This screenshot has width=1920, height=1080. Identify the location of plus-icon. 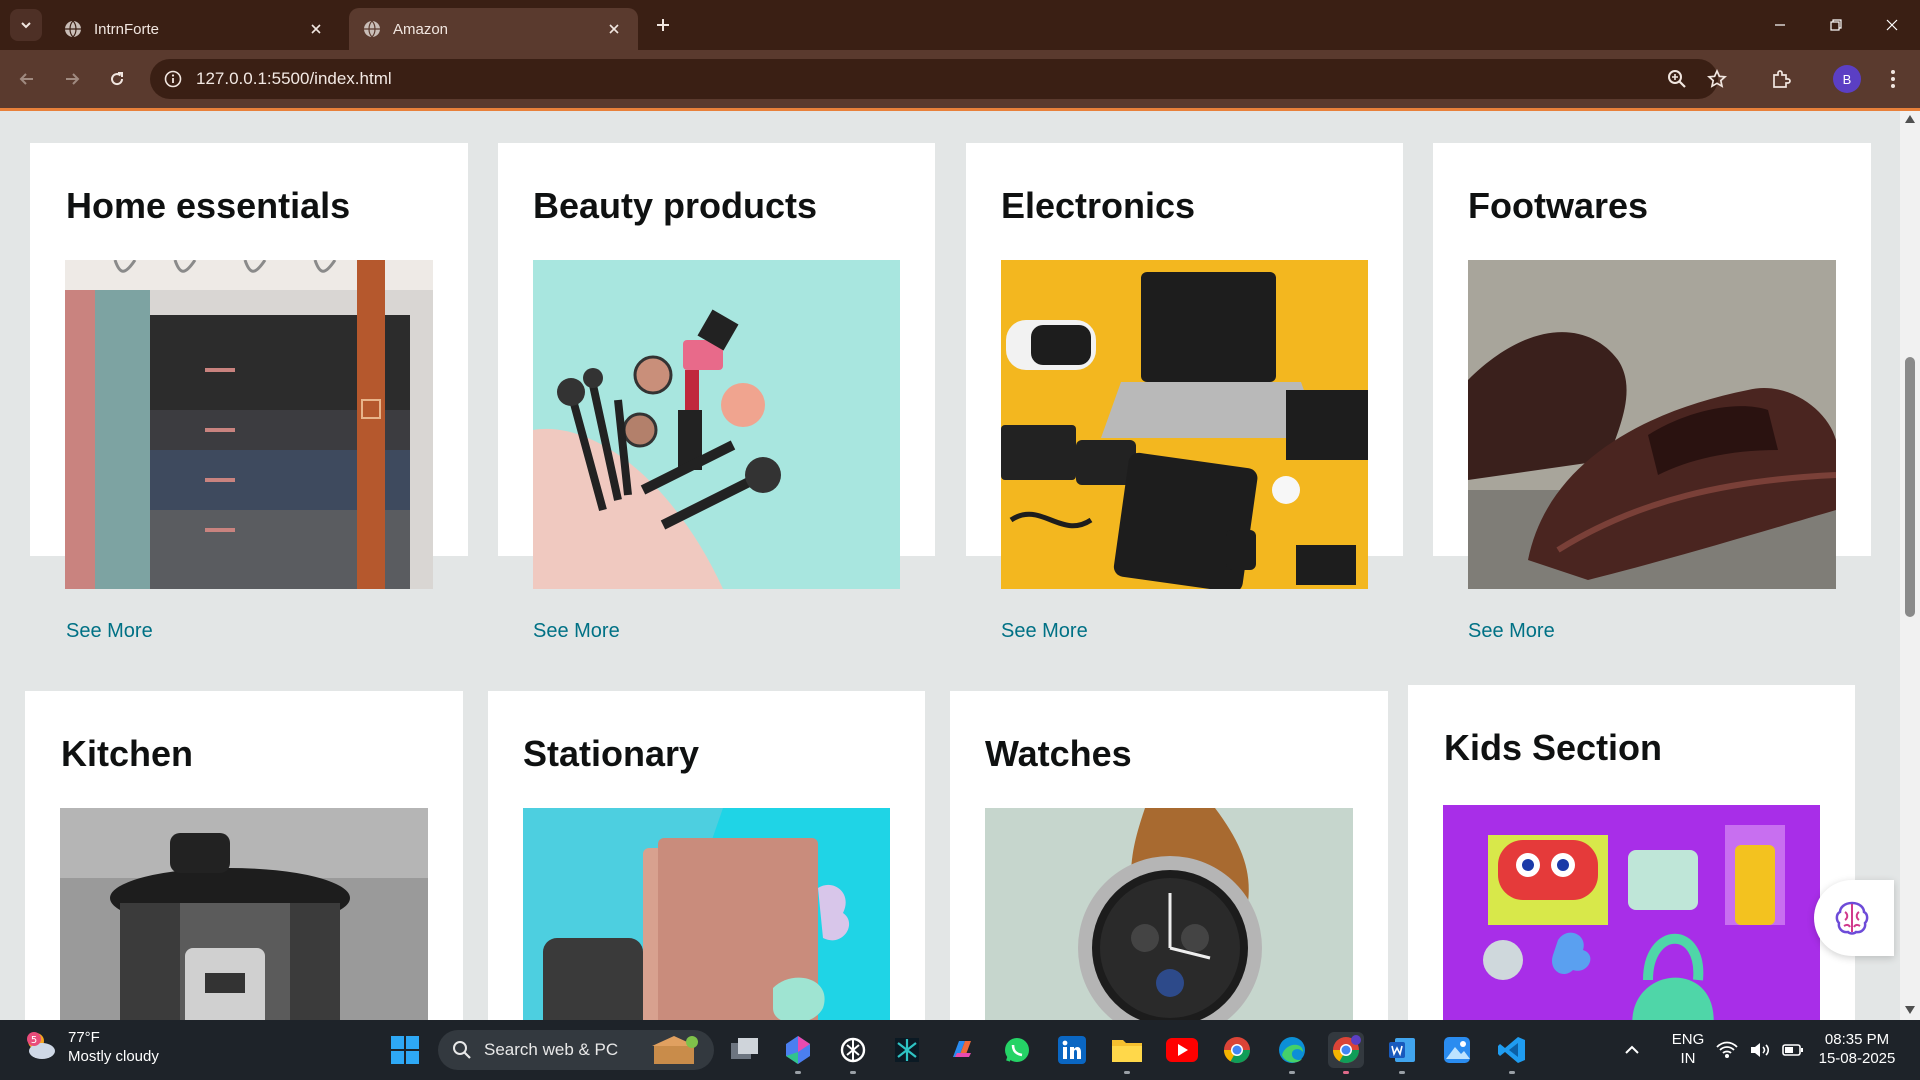
(663, 25).